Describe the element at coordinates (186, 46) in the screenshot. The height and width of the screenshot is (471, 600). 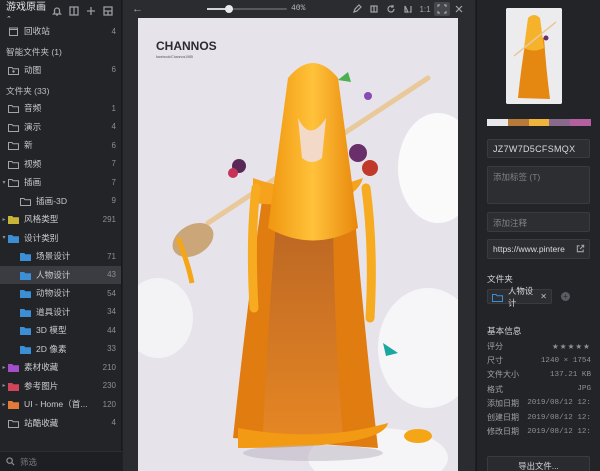
I see `artwork-logo: CHANNOS` at that location.